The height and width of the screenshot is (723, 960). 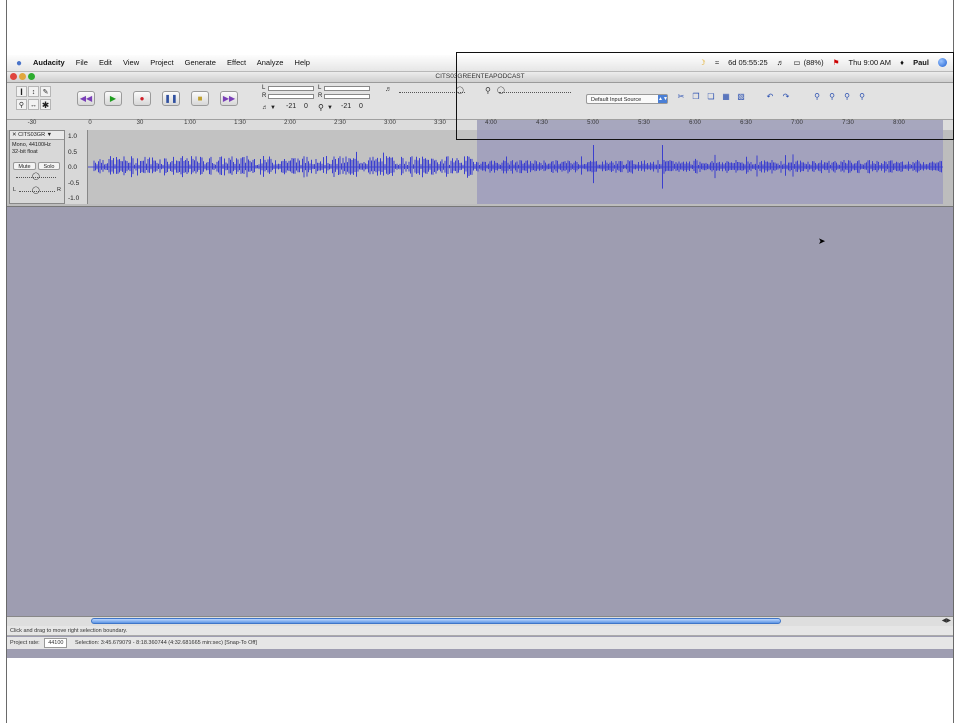 What do you see at coordinates (330, 108) in the screenshot?
I see `rec-meter-dropdown-icon: ▼` at bounding box center [330, 108].